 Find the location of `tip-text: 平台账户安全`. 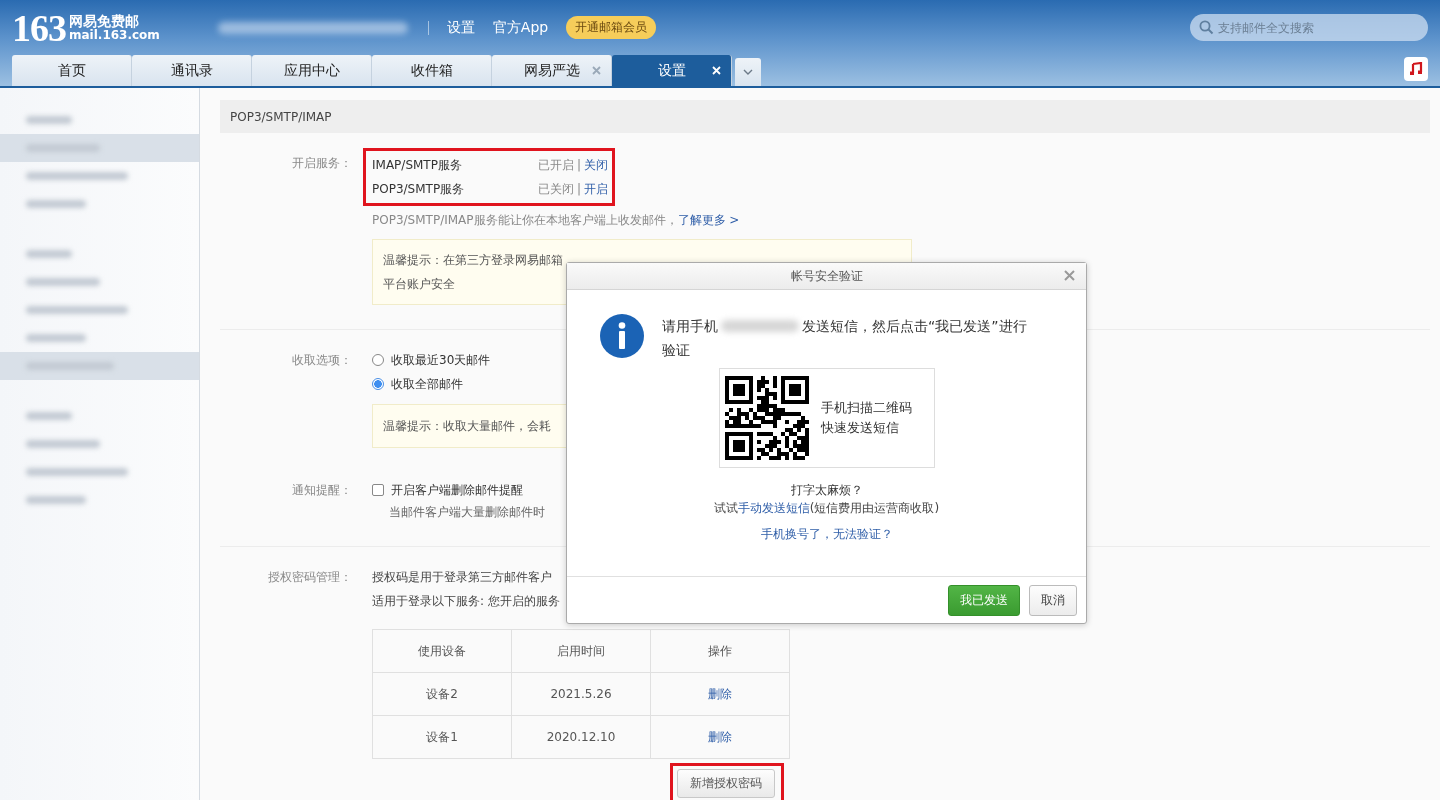

tip-text: 平台账户安全 is located at coordinates (419, 284).